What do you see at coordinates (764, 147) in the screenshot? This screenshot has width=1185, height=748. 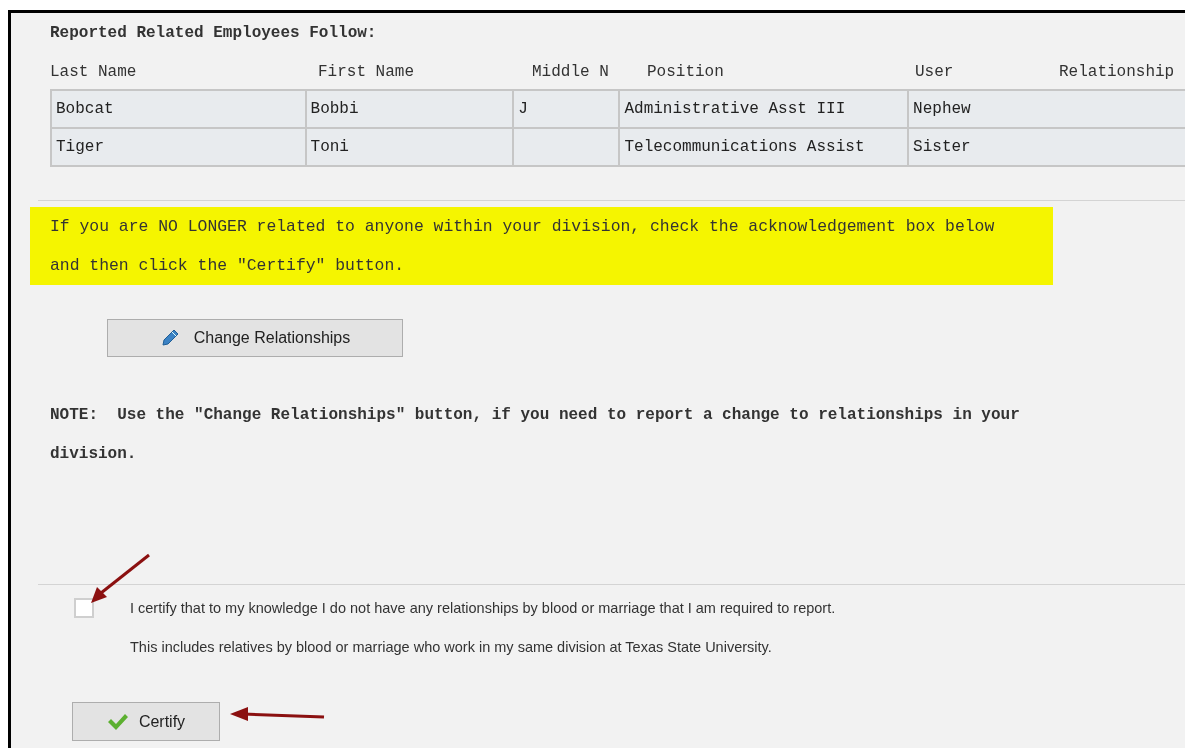 I see `table-cell: Telecommunications Assist` at bounding box center [764, 147].